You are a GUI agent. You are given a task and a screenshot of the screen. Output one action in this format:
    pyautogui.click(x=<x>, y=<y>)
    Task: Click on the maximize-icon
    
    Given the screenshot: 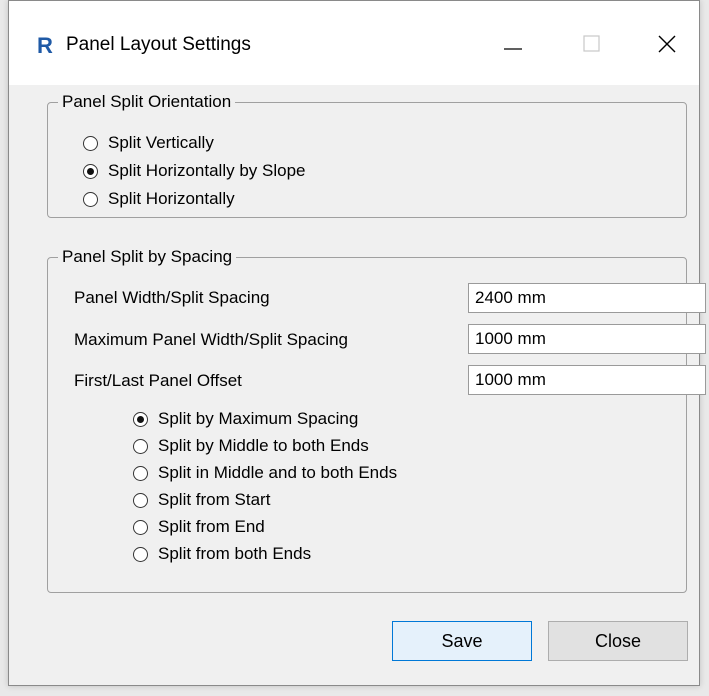 What is the action you would take?
    pyautogui.click(x=591, y=43)
    